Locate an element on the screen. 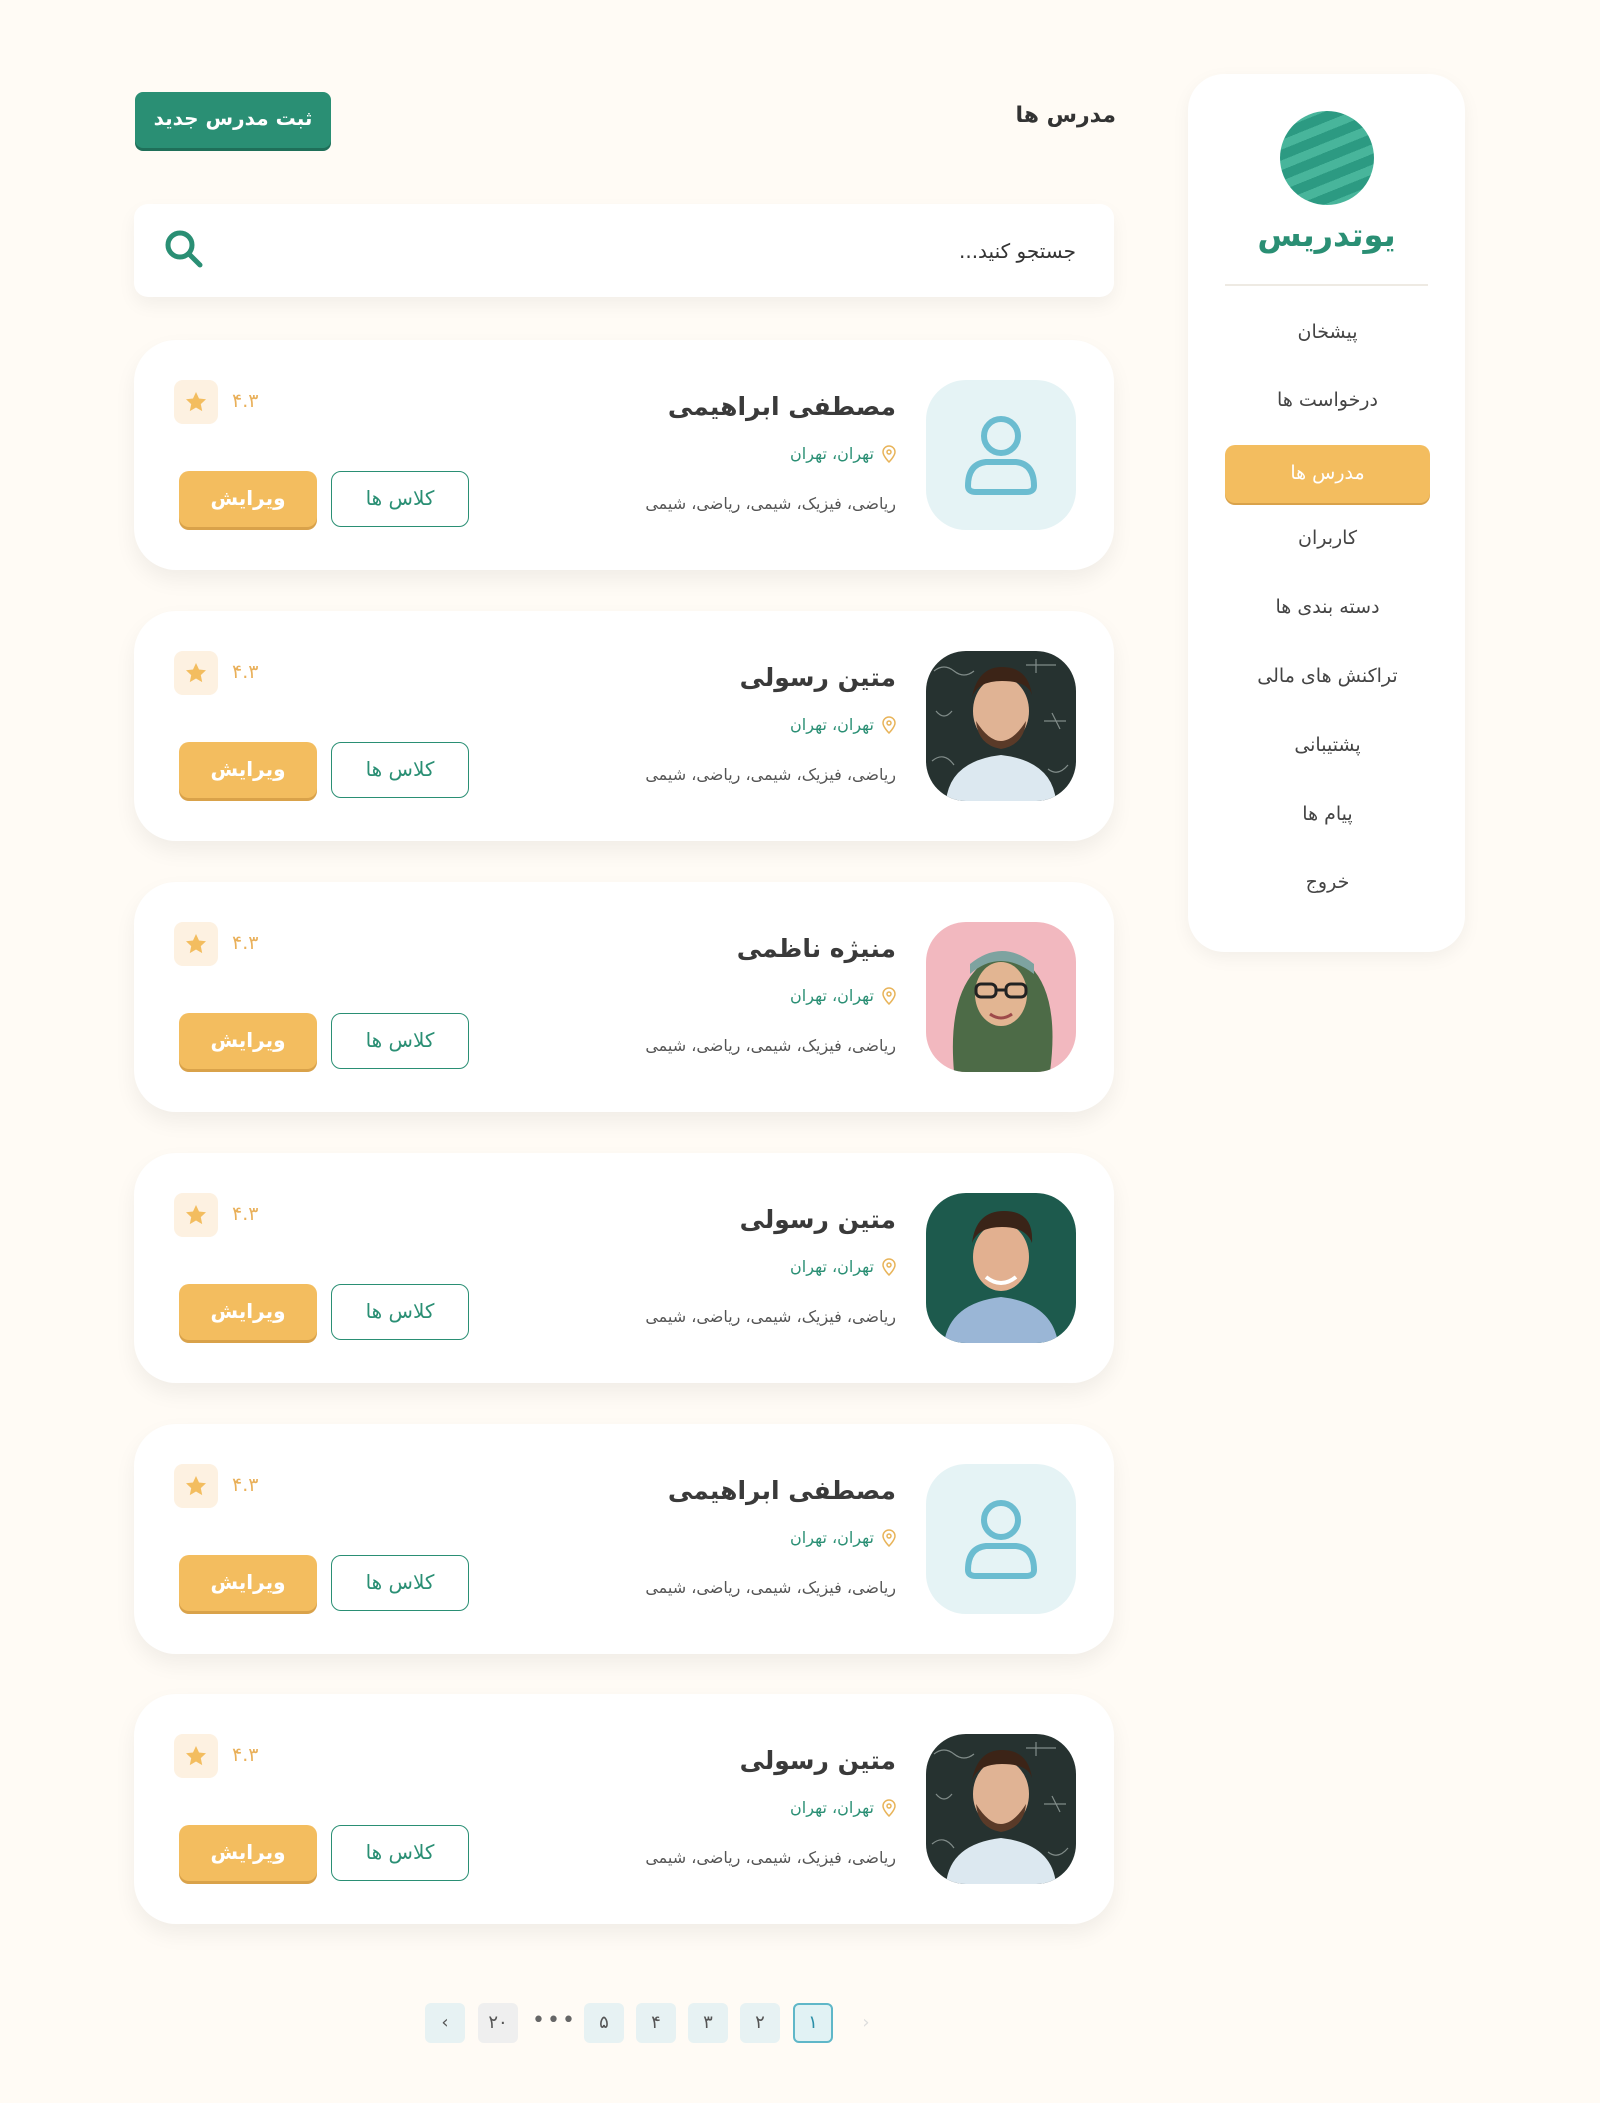 The image size is (1600, 2103). pagination-next-button: ‹ is located at coordinates (445, 2023).